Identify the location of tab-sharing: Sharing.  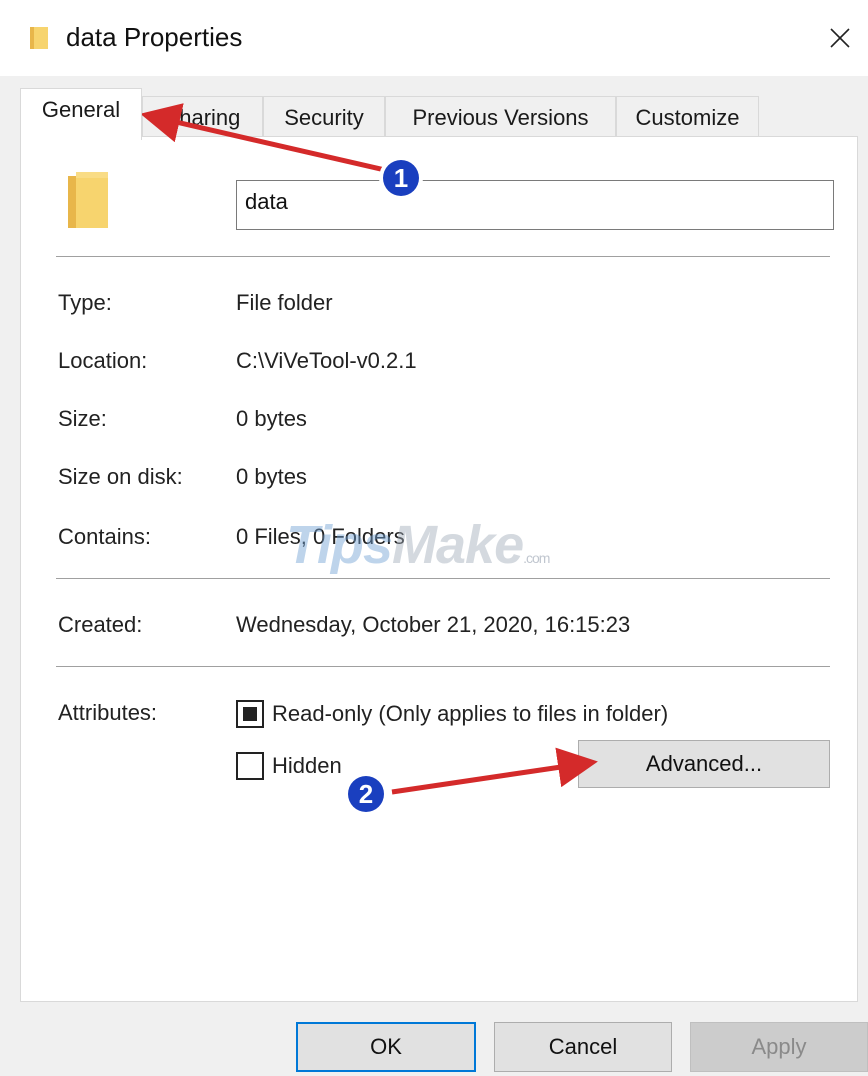
(202, 117).